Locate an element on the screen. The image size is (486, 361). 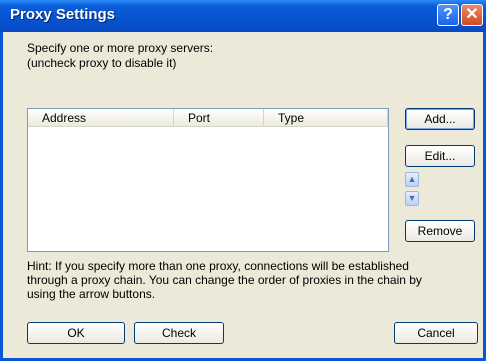
title-bar: Proxy Settings ? ✕ is located at coordinates (243, 16).